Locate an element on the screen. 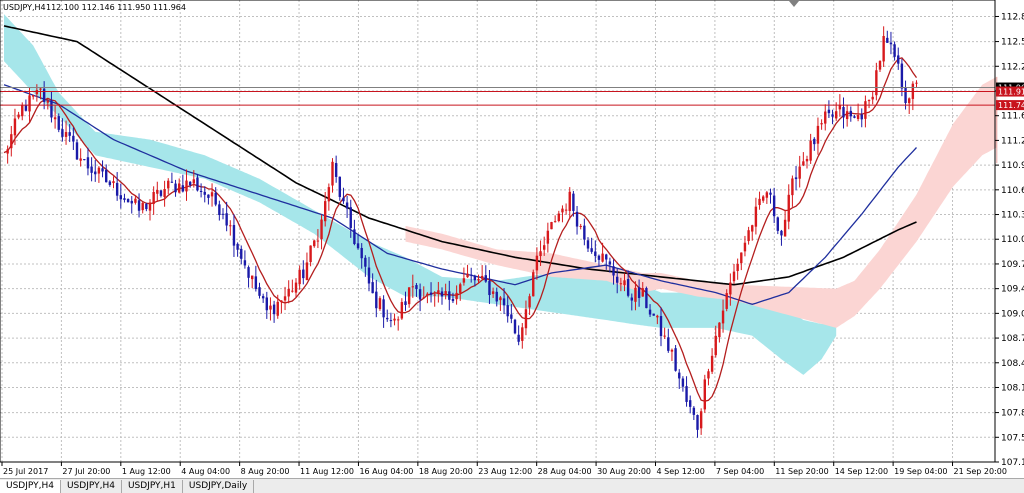 The image size is (1024, 493). tab-usdjpy-daily: USDJPY,Daily is located at coordinates (218, 486).